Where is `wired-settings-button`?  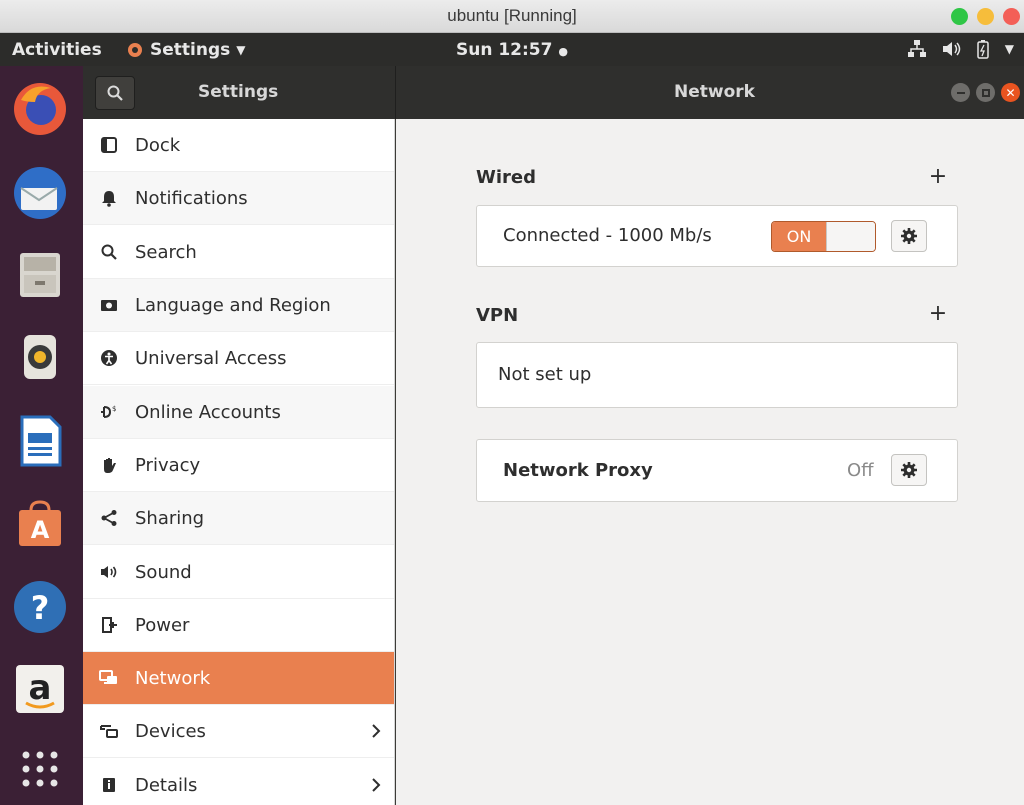 wired-settings-button is located at coordinates (909, 236).